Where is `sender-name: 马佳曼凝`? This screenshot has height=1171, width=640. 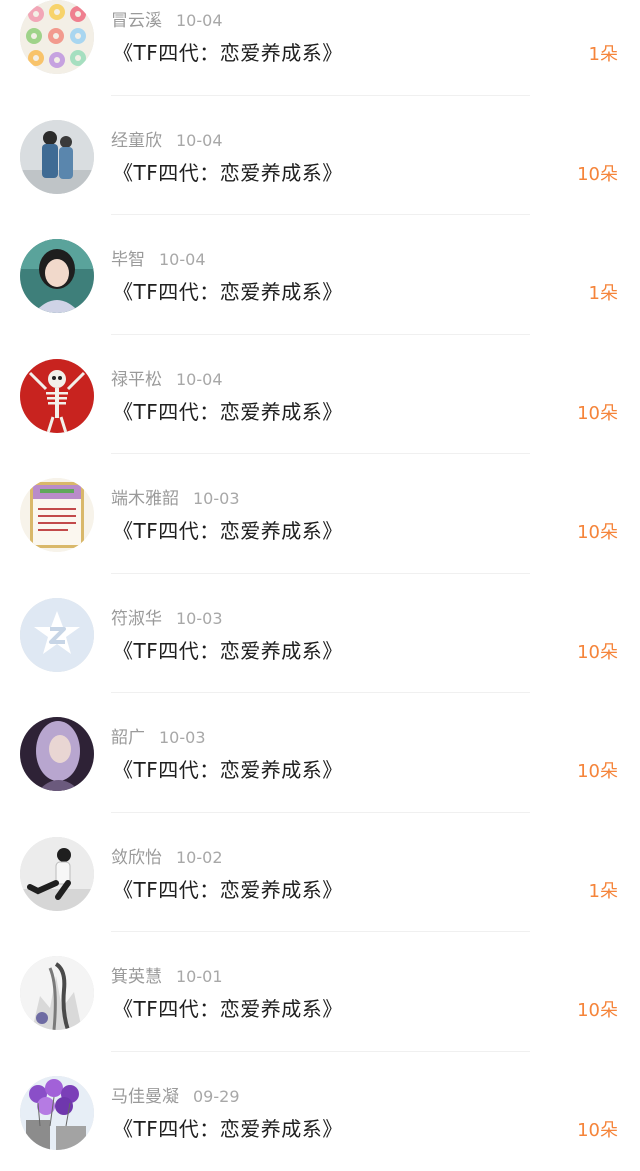 sender-name: 马佳曼凝 is located at coordinates (145, 1097).